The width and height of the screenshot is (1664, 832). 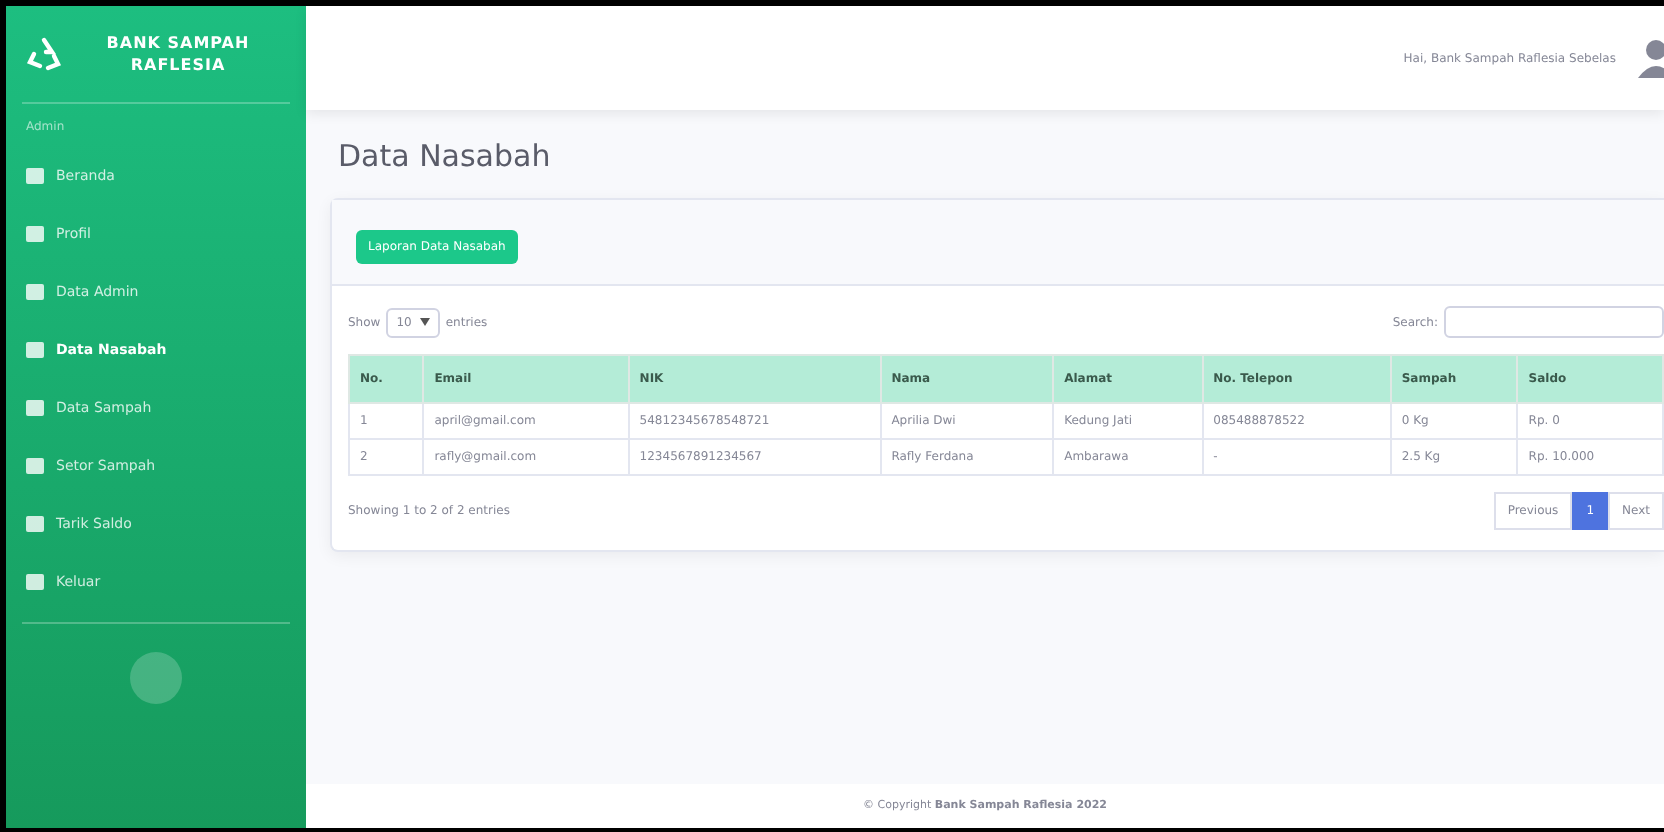 I want to click on search-field, so click(x=1554, y=322).